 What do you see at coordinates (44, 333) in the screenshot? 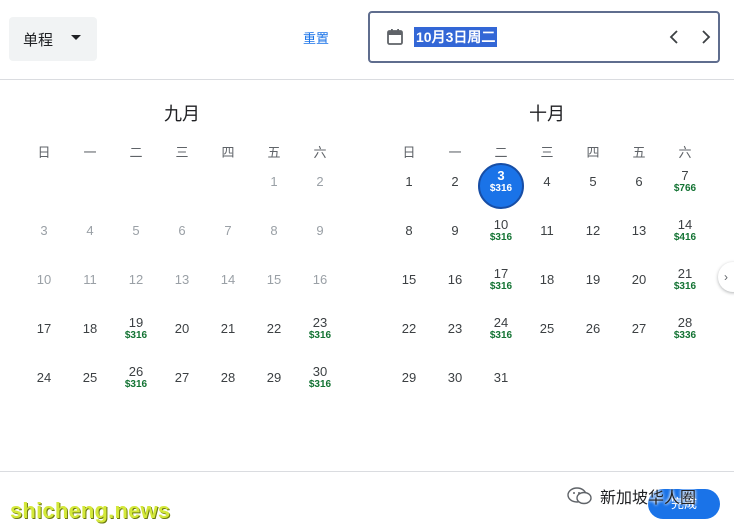
I see `day-cell: 17` at bounding box center [44, 333].